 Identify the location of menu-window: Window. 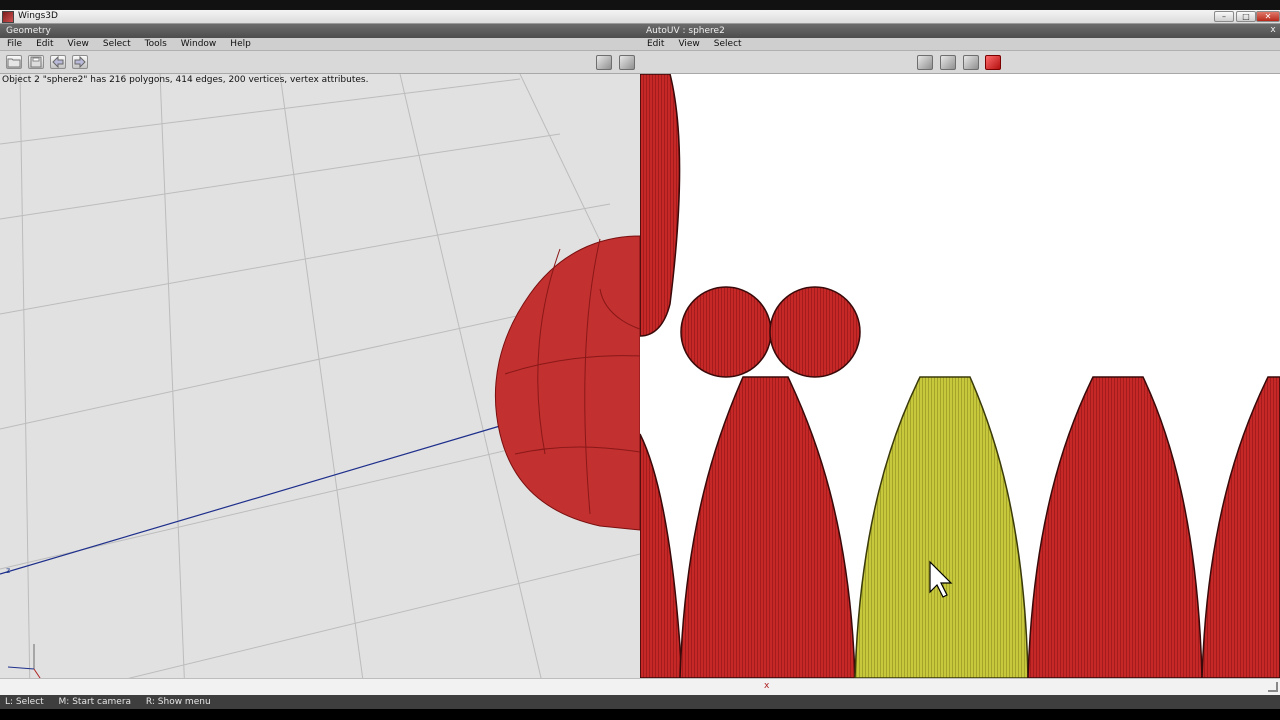
(199, 44).